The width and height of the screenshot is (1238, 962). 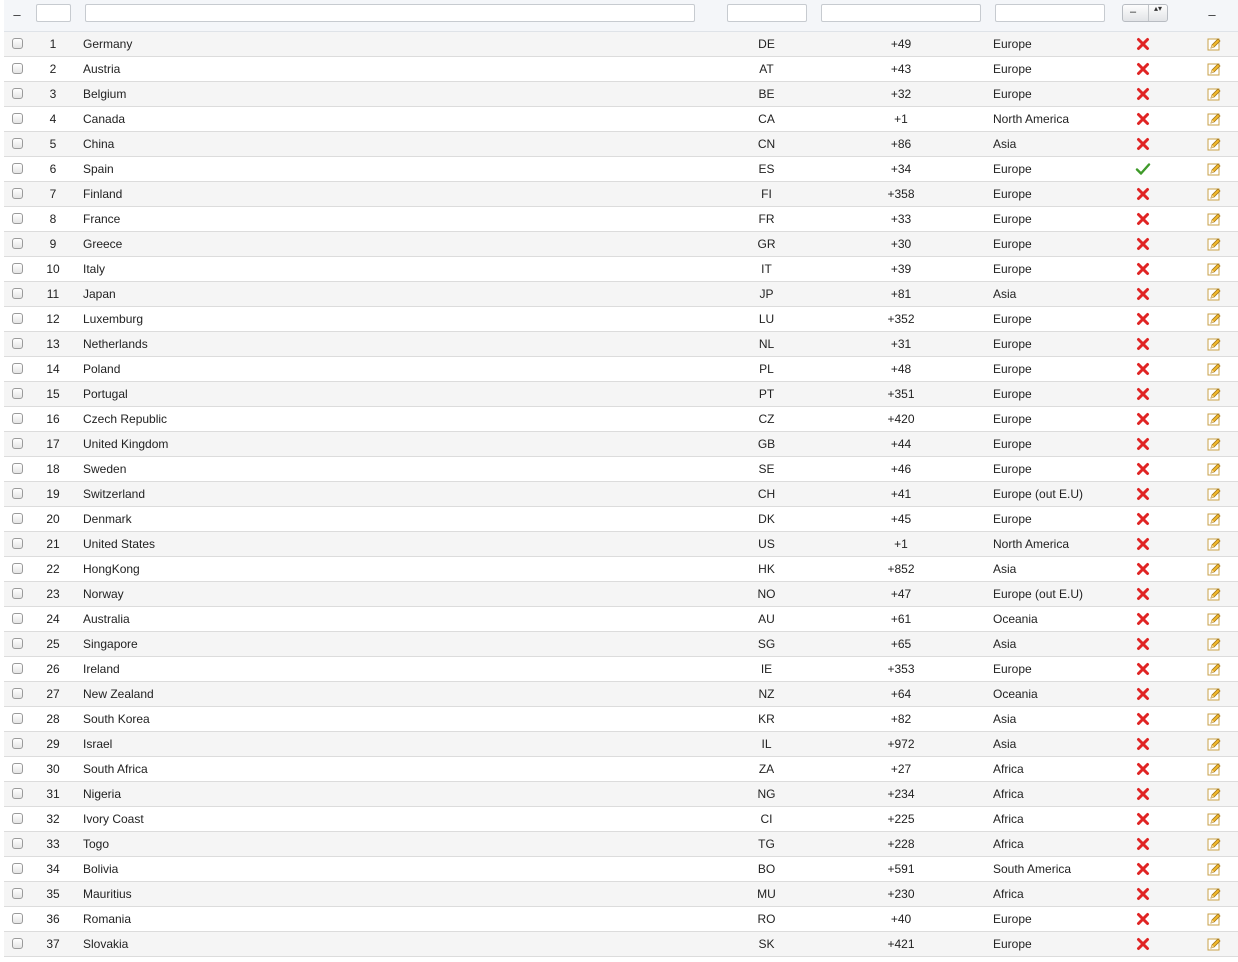 What do you see at coordinates (1143, 169) in the screenshot?
I see `green-check-icon` at bounding box center [1143, 169].